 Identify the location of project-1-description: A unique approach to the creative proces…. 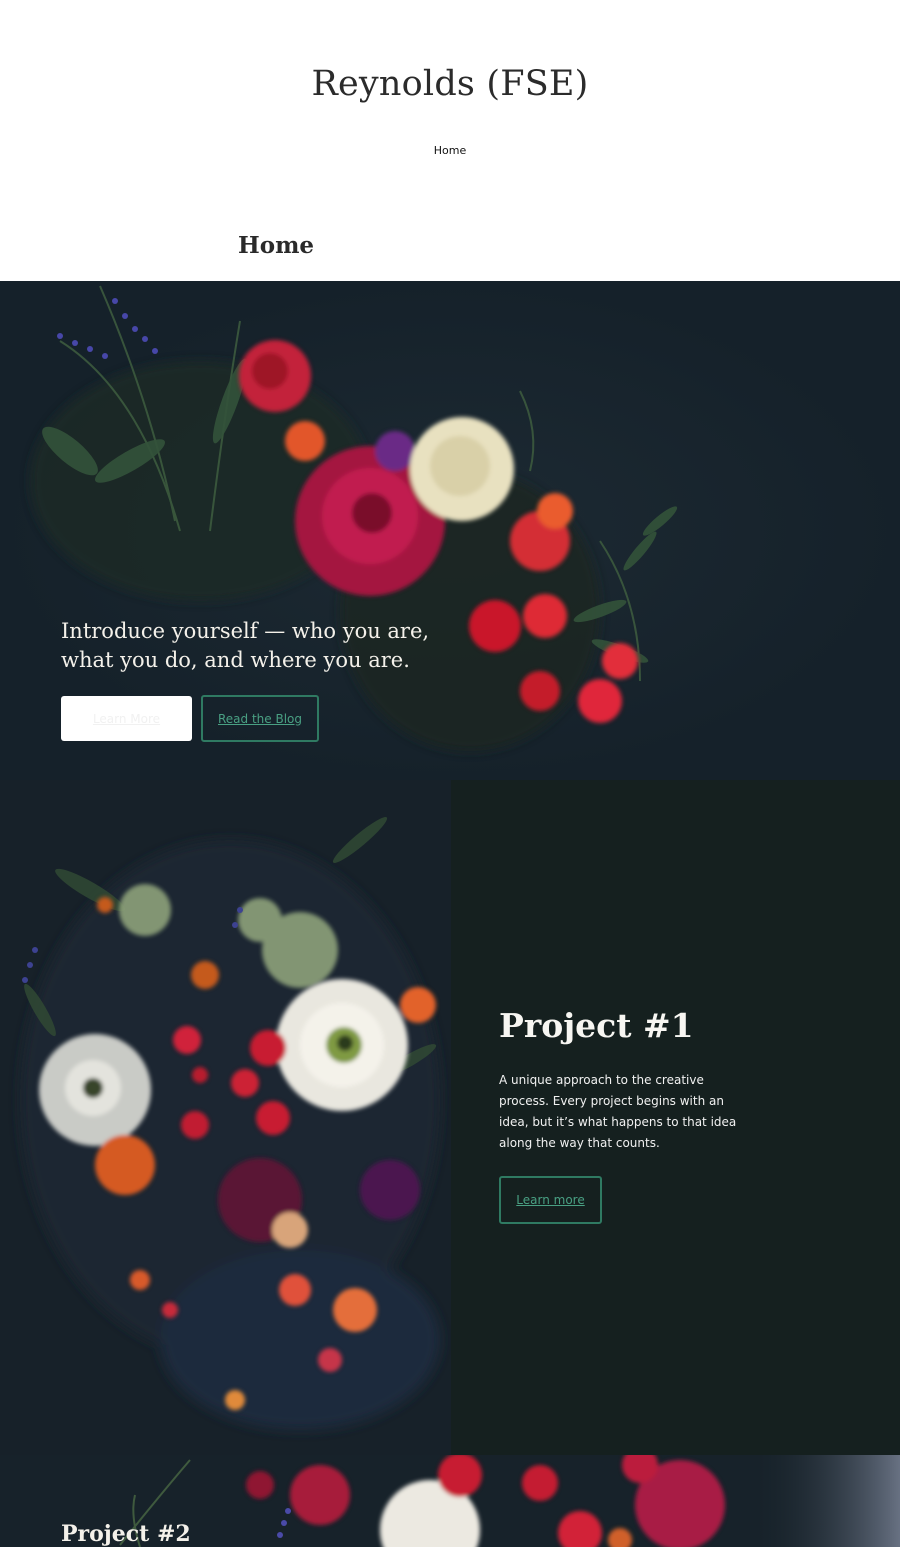
(618, 1111).